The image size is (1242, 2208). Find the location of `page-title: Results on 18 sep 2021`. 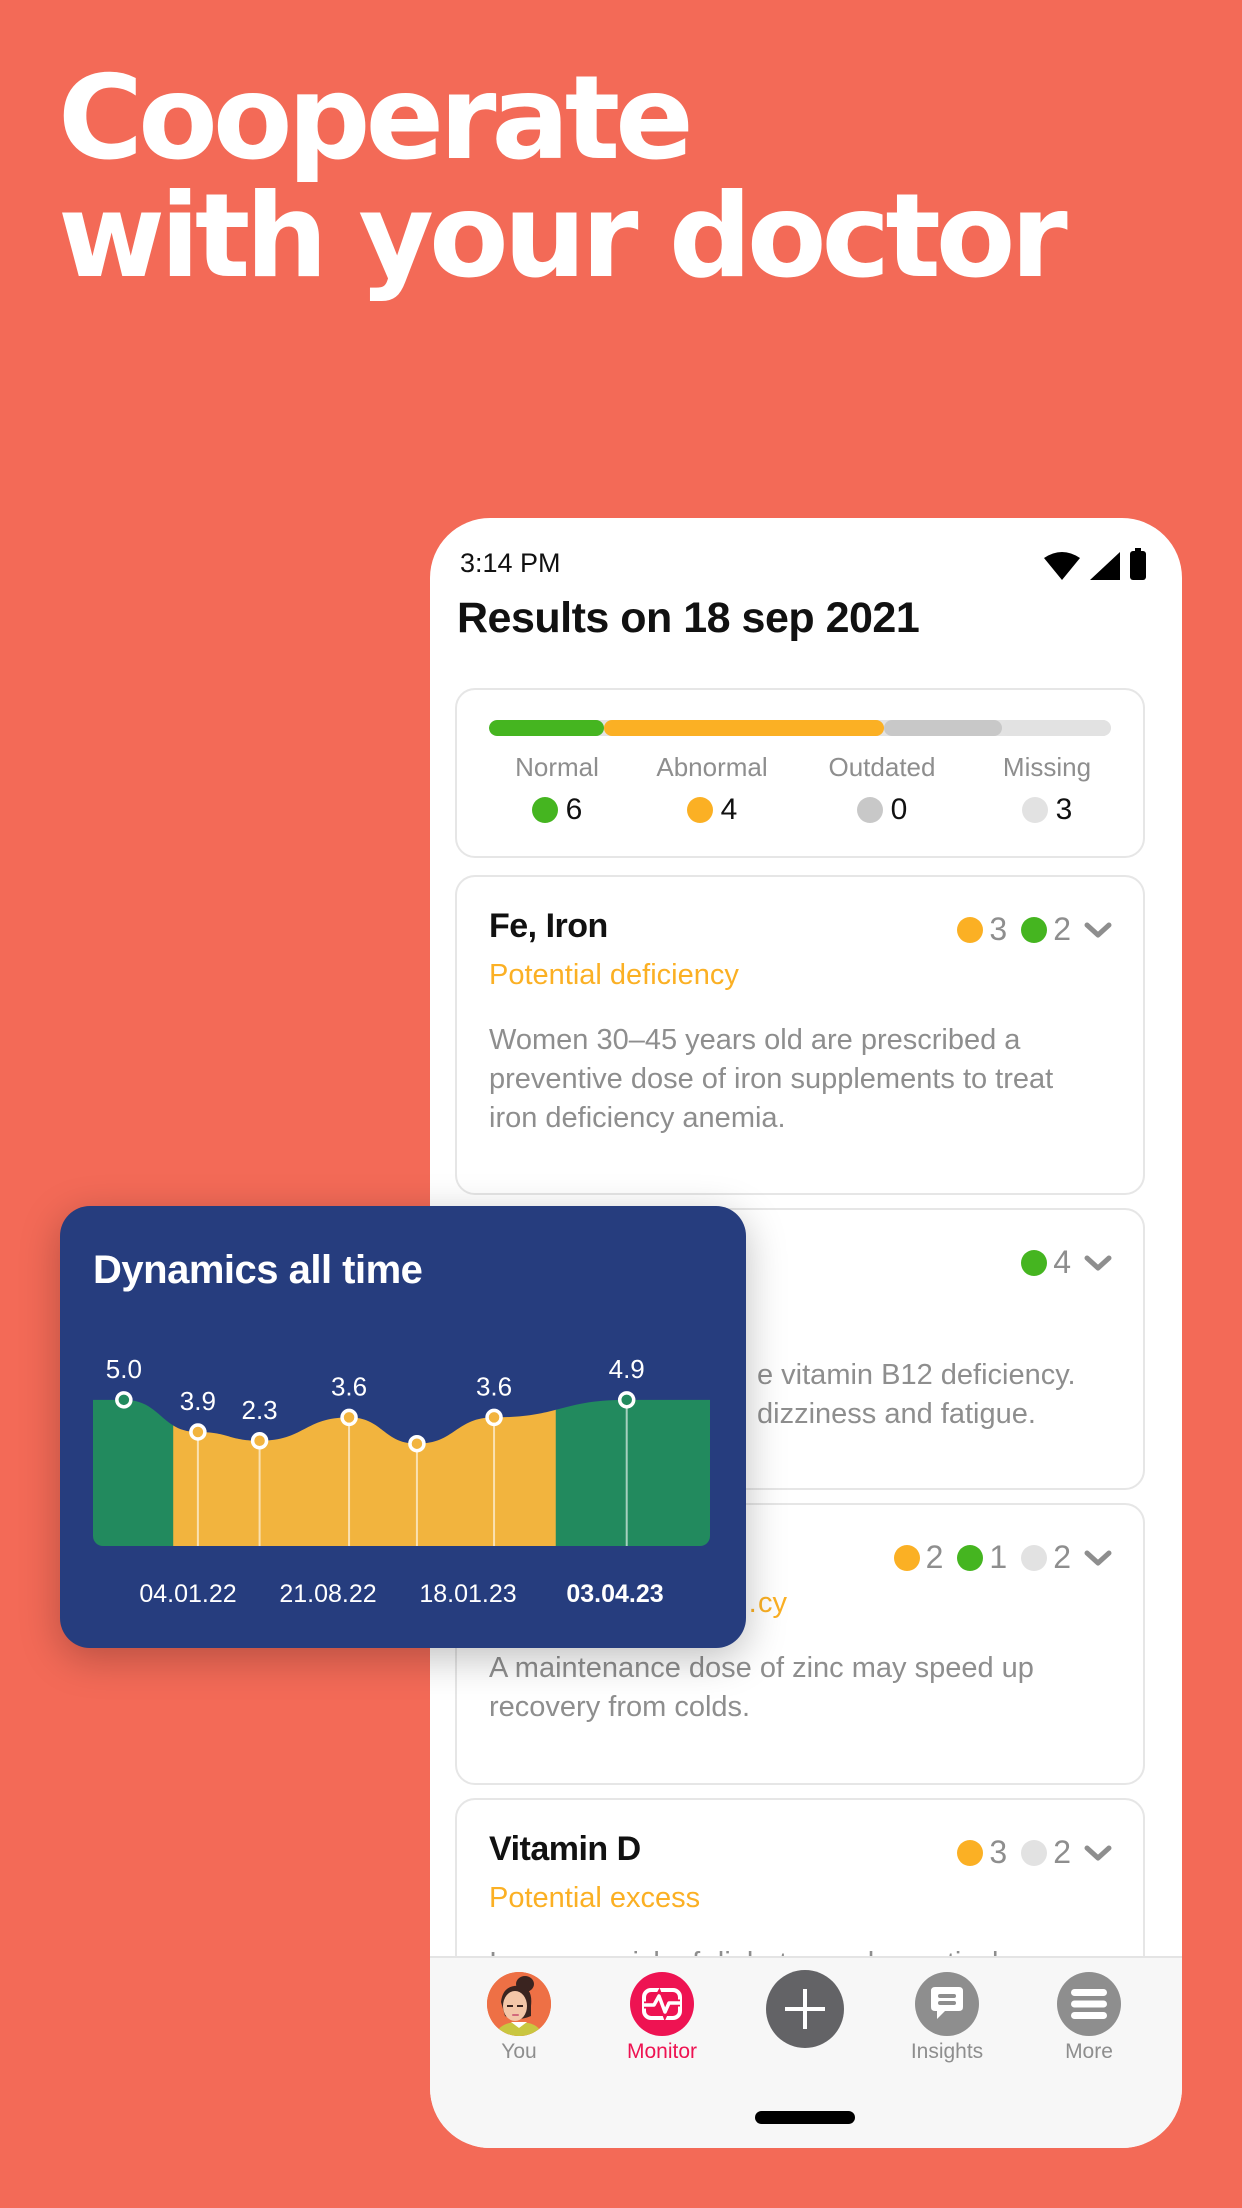

page-title: Results on 18 sep 2021 is located at coordinates (688, 618).